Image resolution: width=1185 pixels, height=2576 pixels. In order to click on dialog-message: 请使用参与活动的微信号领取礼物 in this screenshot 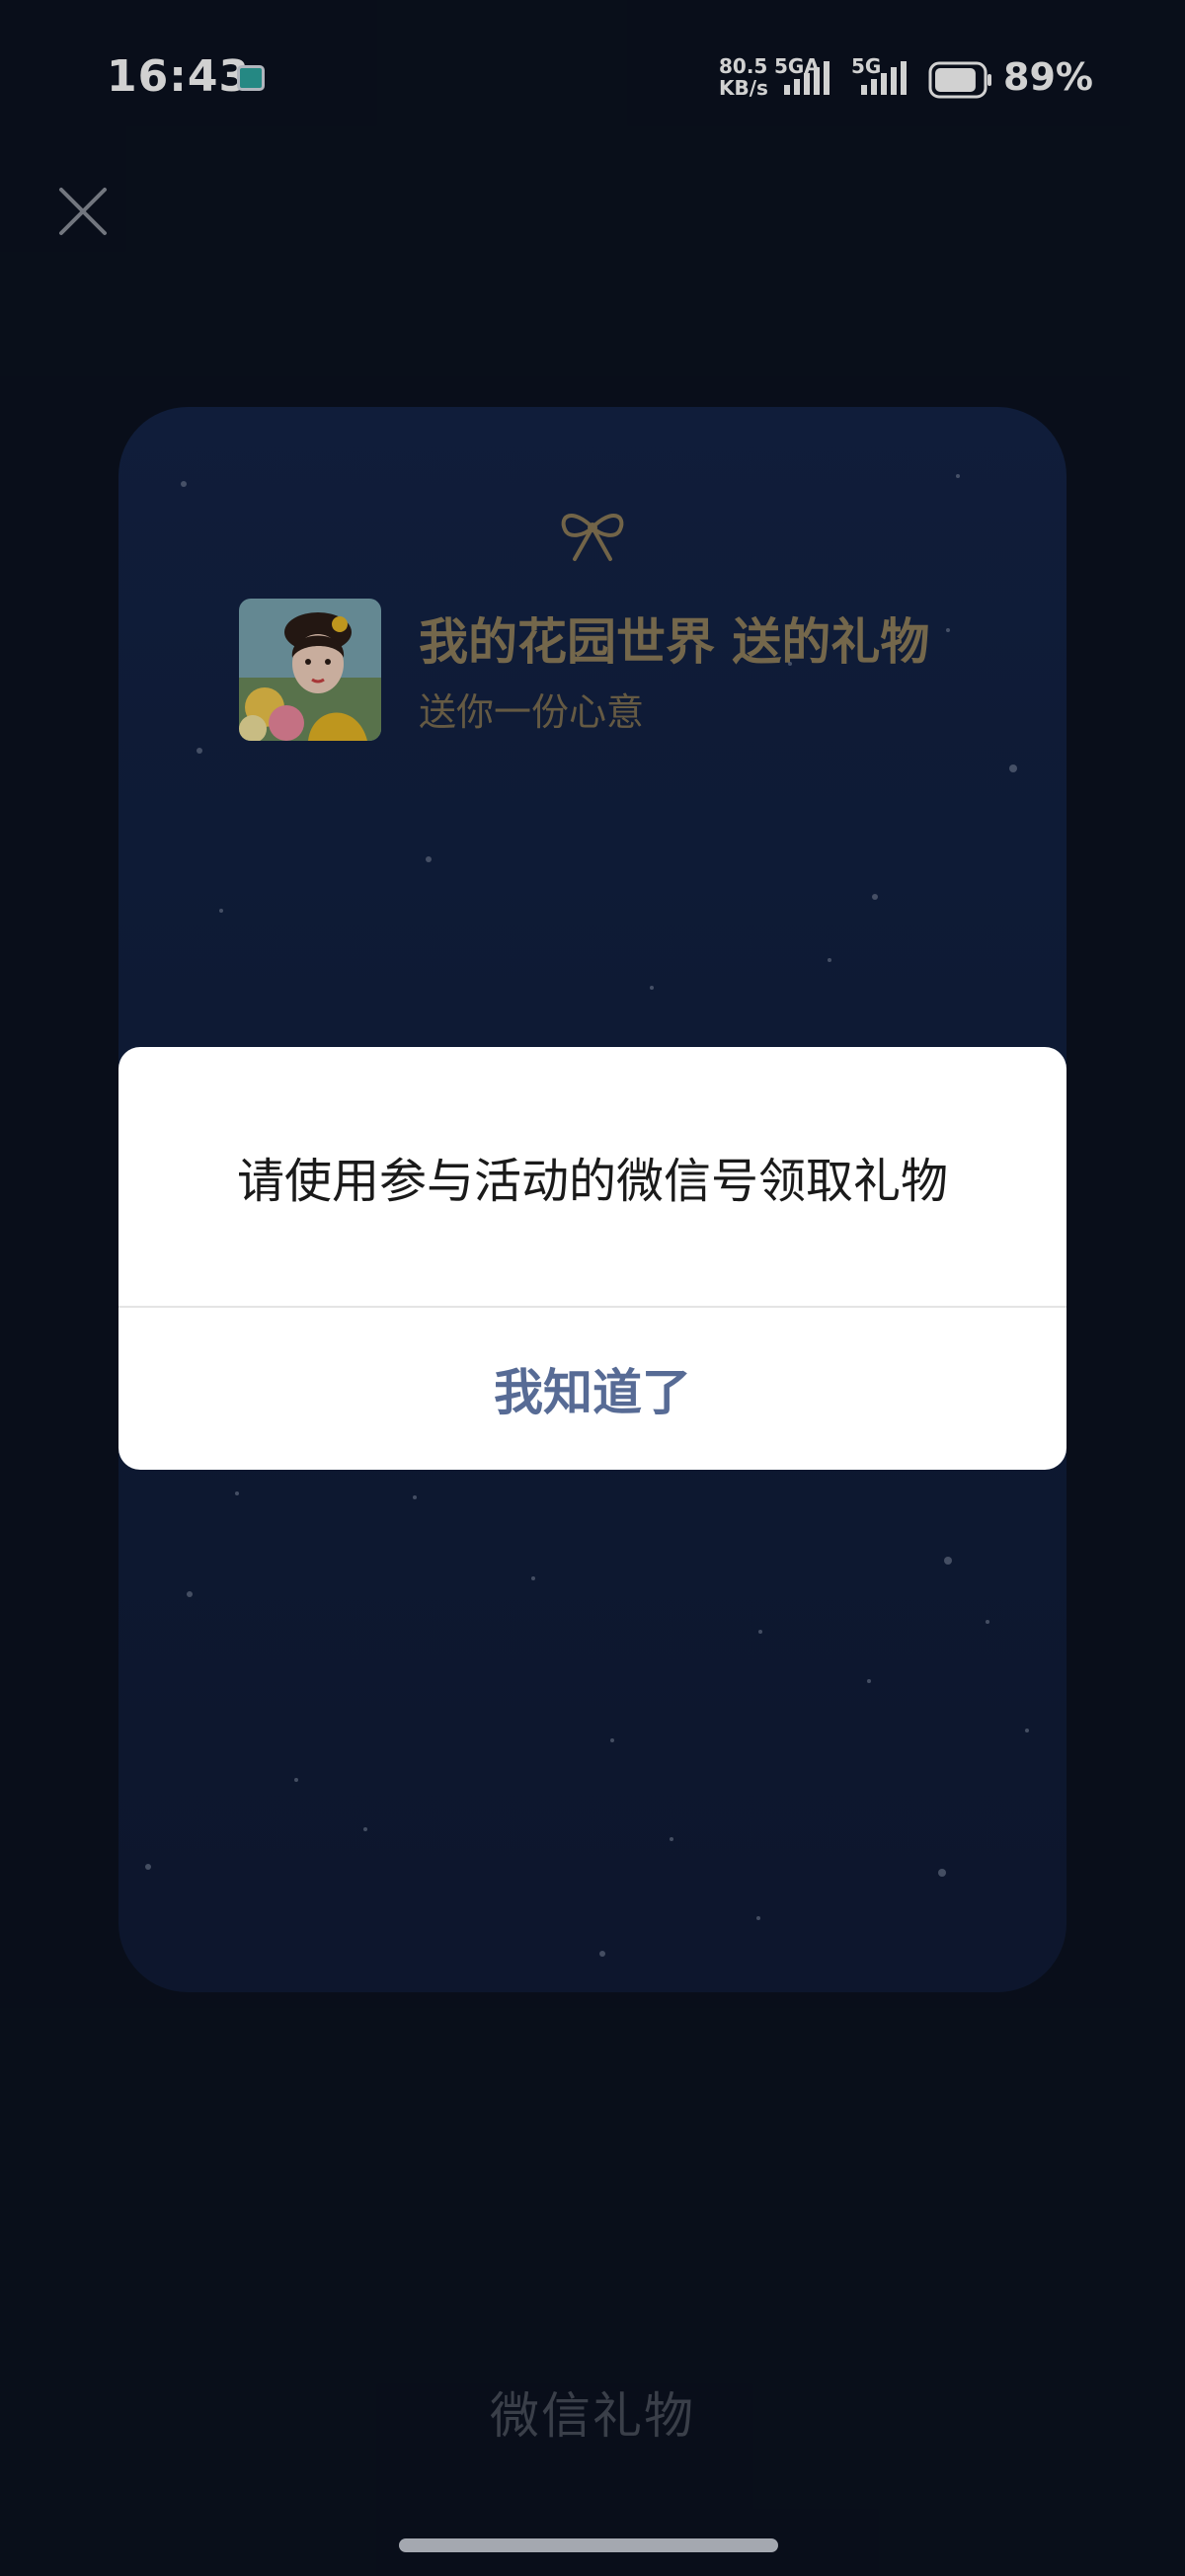, I will do `click(592, 1181)`.